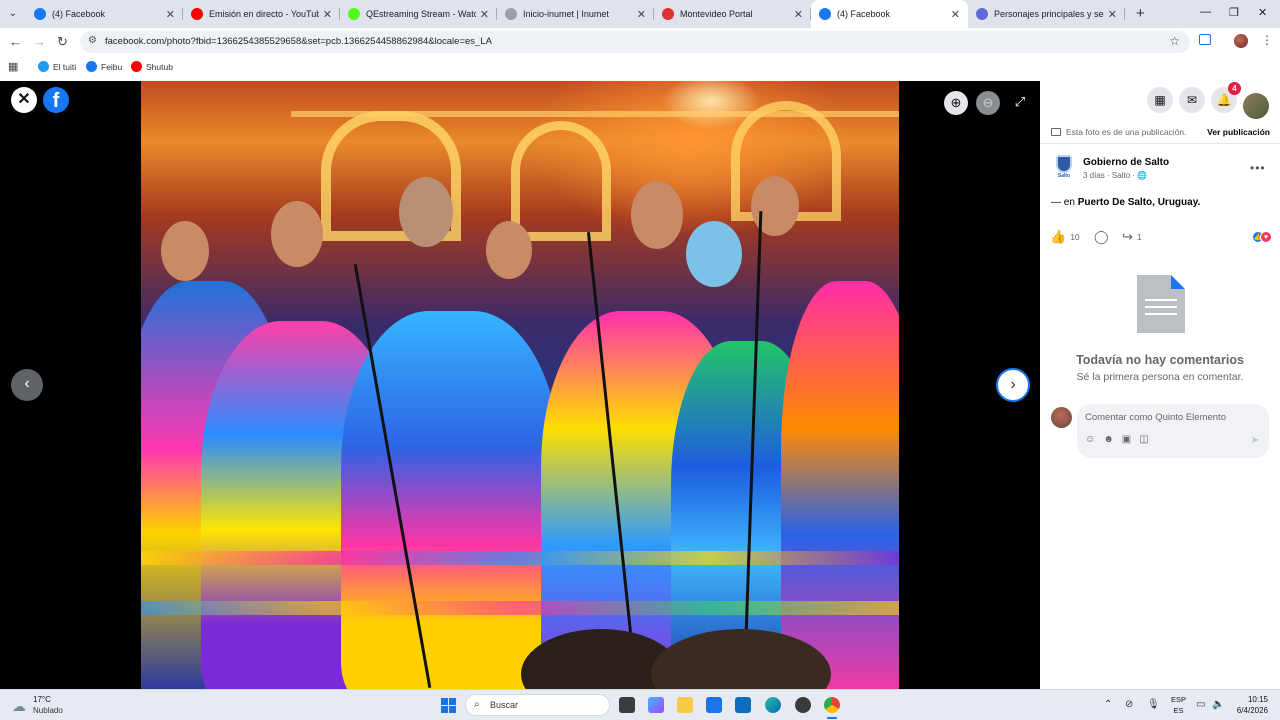  What do you see at coordinates (1129, 704) in the screenshot?
I see `network-icon: ⊘` at bounding box center [1129, 704].